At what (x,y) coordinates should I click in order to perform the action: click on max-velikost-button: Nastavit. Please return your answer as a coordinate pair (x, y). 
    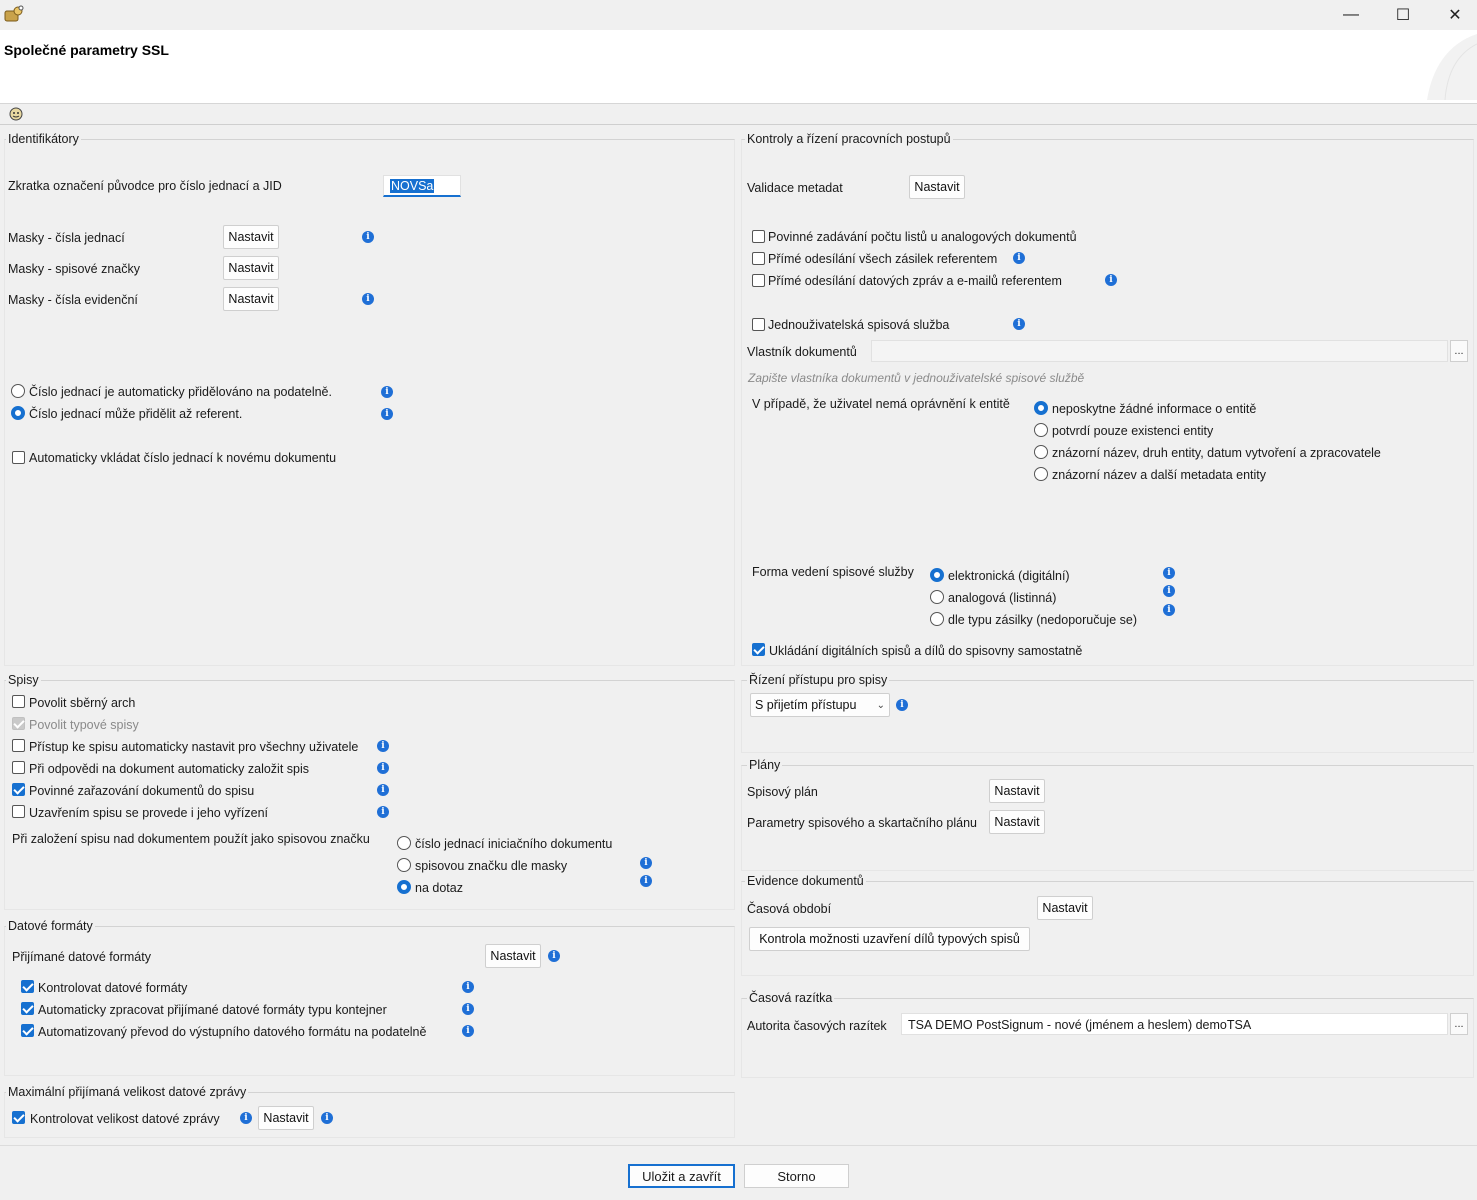
    Looking at the image, I should click on (286, 1118).